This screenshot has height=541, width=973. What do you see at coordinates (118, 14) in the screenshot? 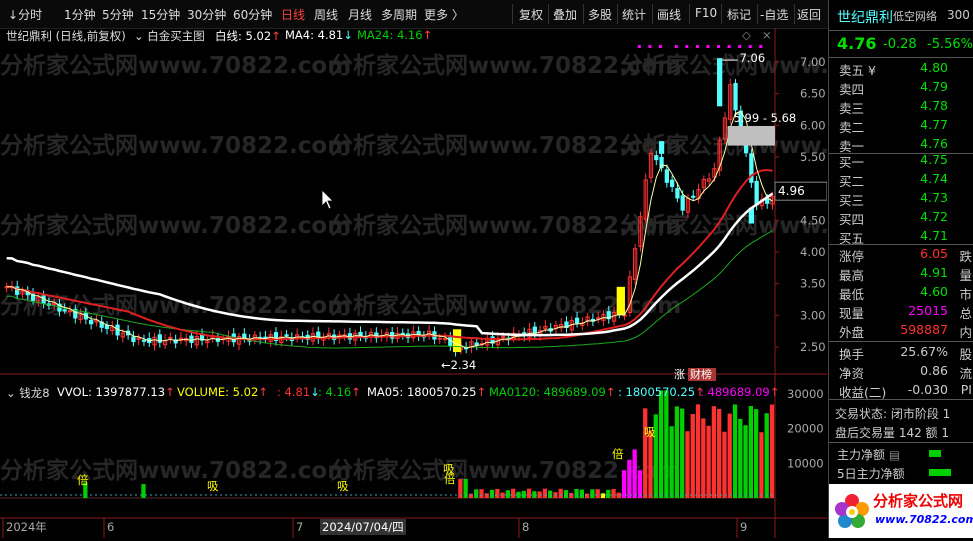
I see `period-5min: 5分钟` at bounding box center [118, 14].